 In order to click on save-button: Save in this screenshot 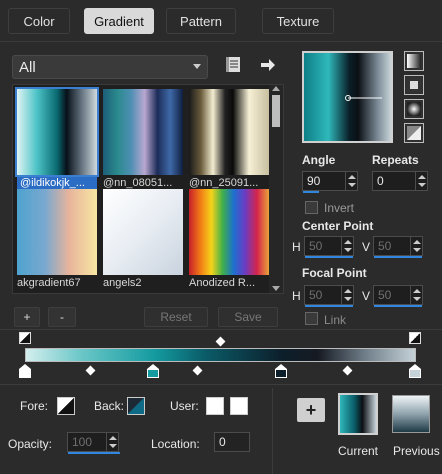, I will do `click(248, 317)`.